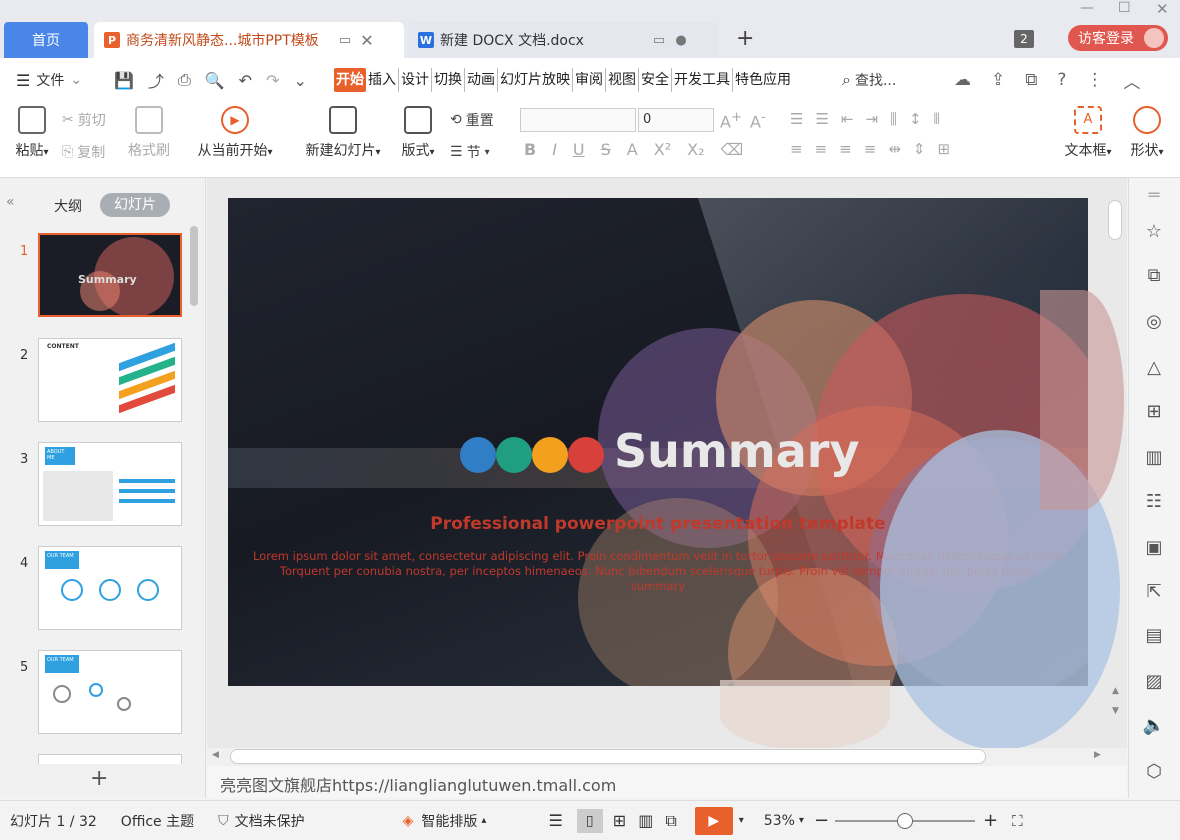 This screenshot has width=1180, height=840. What do you see at coordinates (156, 80) in the screenshot?
I see `share-link-icon: ⤴` at bounding box center [156, 80].